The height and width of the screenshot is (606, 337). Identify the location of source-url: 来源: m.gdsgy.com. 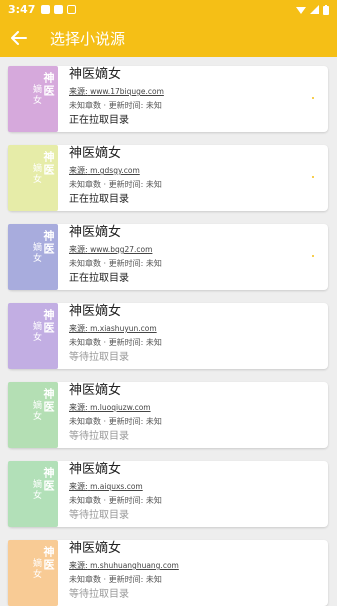
(115, 171).